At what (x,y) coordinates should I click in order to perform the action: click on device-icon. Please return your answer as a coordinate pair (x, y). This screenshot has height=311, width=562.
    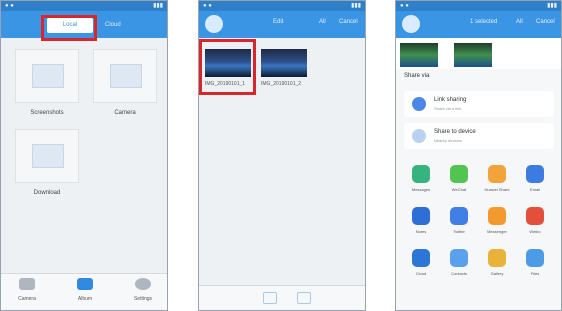
    Looking at the image, I should click on (419, 136).